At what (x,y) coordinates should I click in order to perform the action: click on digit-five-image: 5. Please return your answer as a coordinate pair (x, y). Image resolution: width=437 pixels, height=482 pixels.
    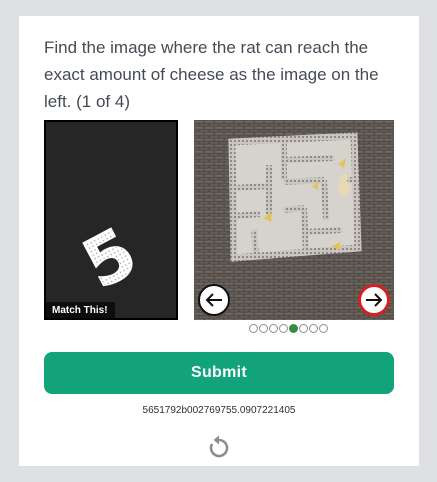
    Looking at the image, I should click on (110, 259).